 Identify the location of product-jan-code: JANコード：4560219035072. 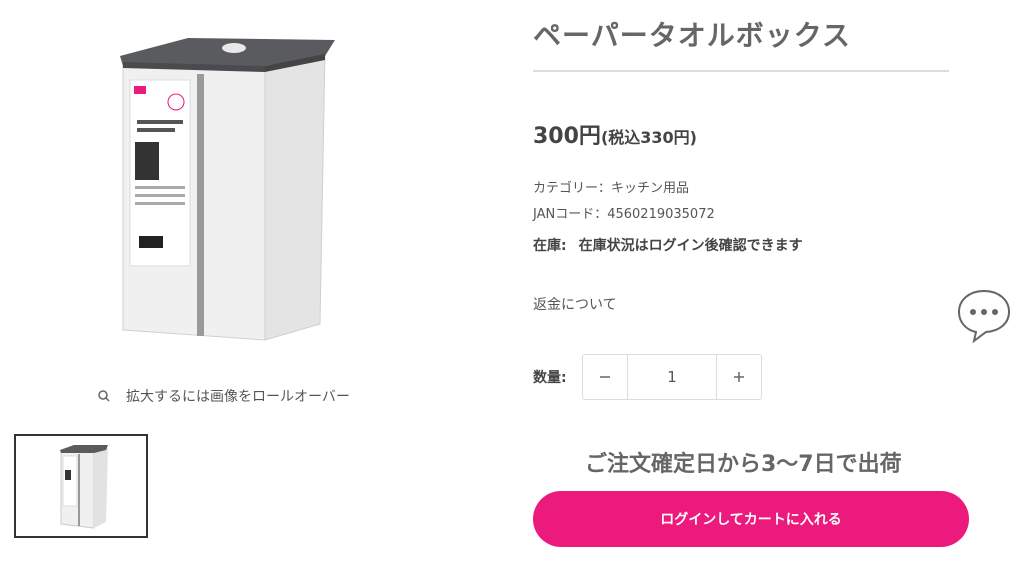
(624, 214).